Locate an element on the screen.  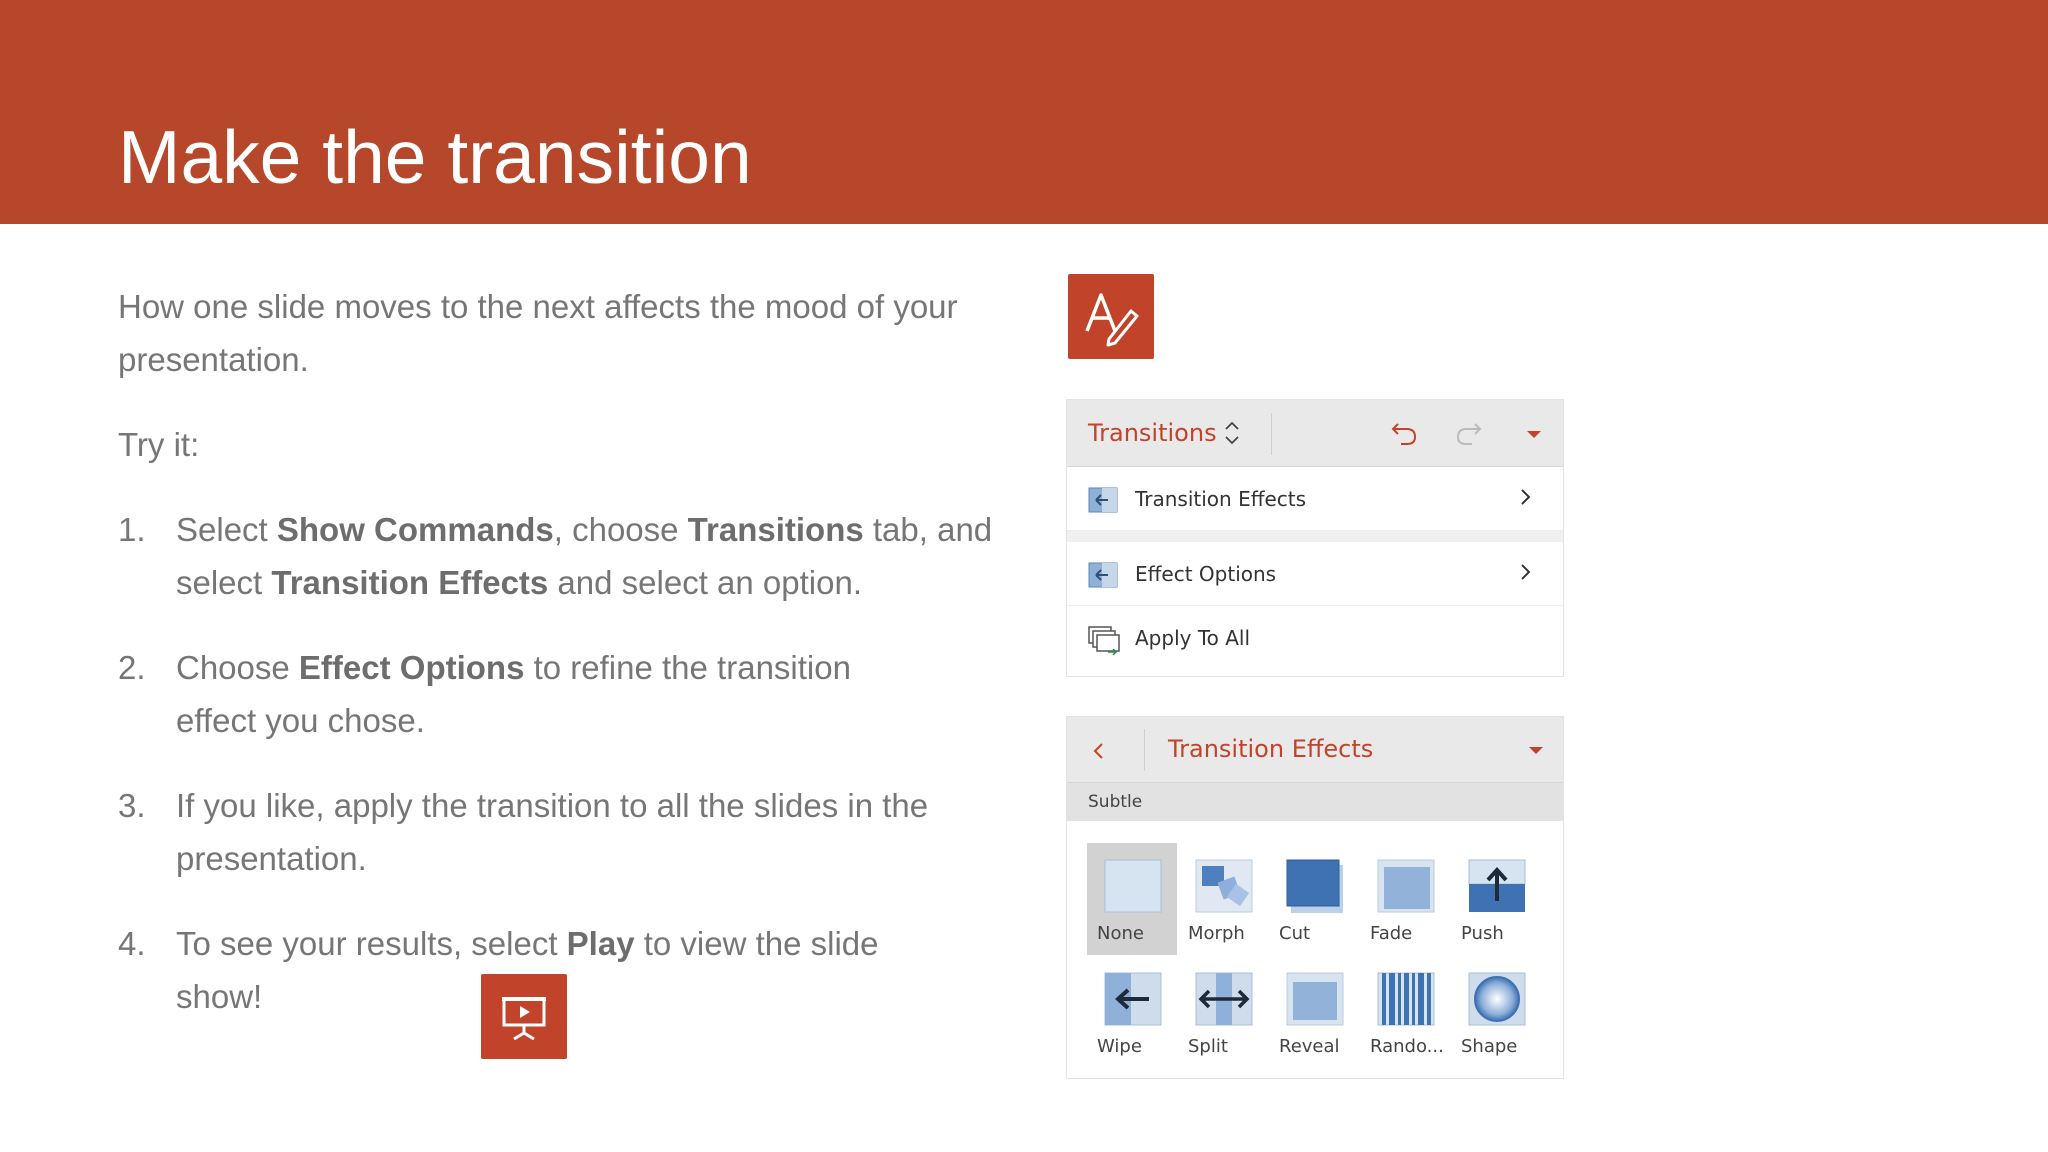
push-effect-icon is located at coordinates (1497, 885).